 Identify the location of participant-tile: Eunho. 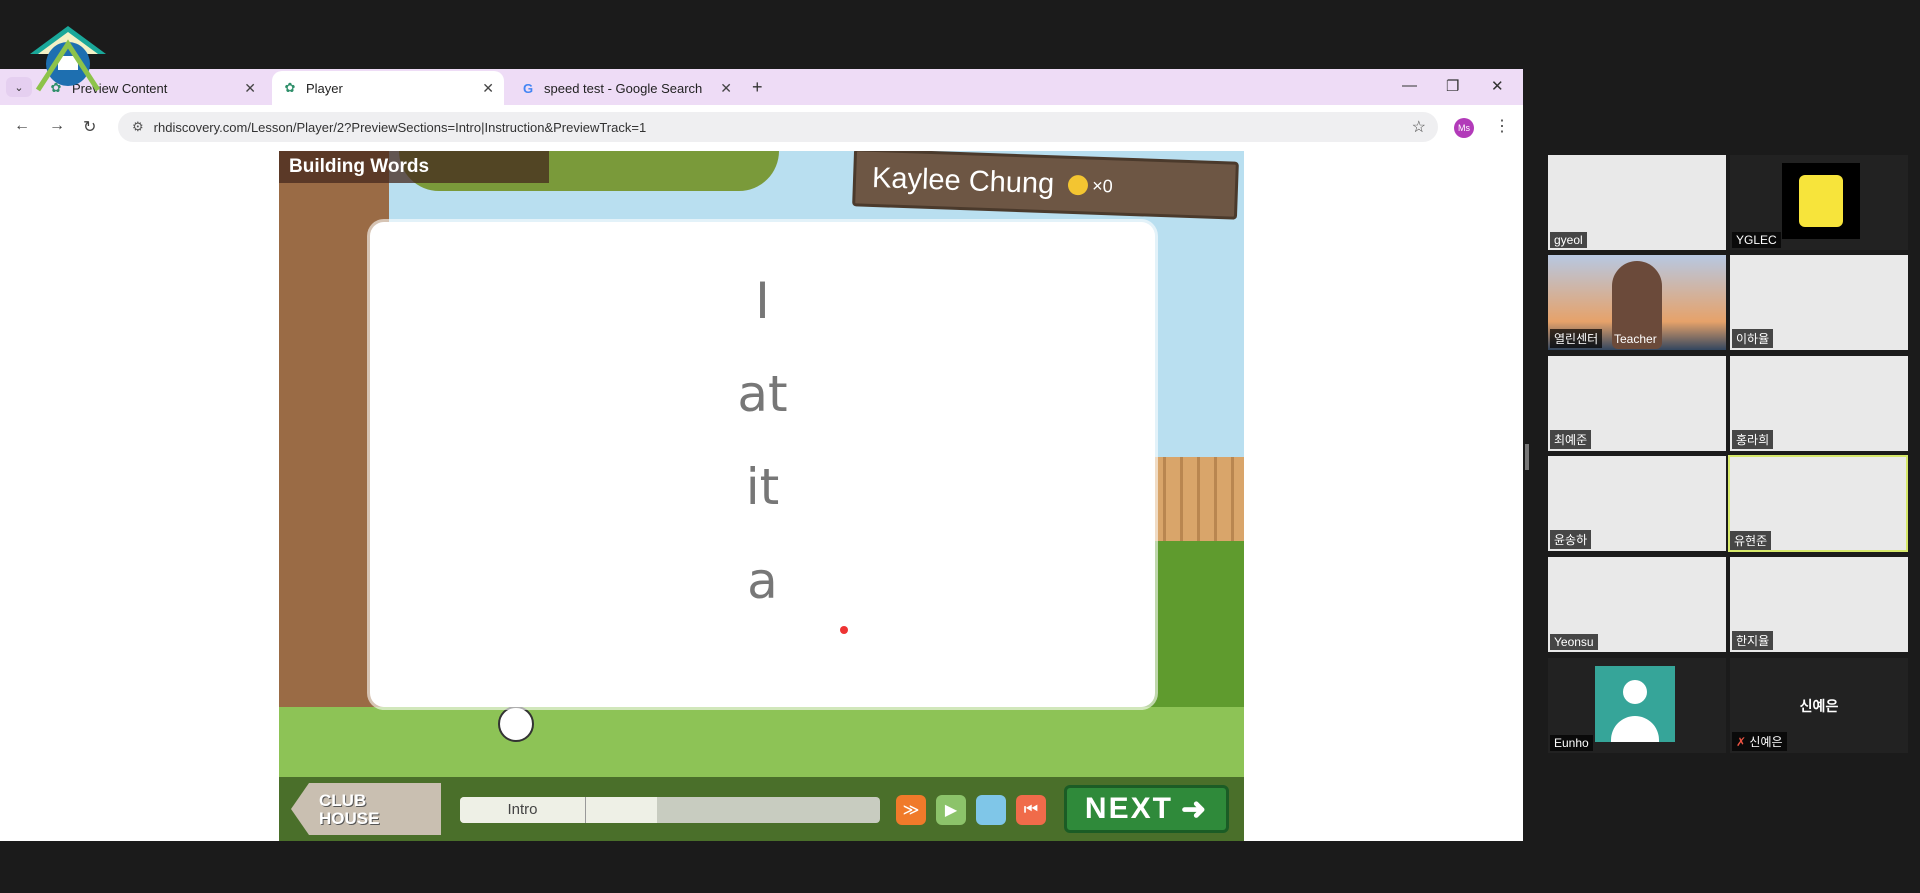
(1637, 705).